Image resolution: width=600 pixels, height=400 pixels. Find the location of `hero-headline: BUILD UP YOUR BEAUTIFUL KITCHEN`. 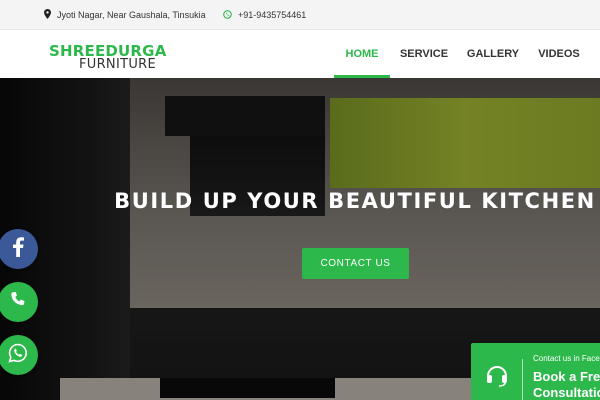

hero-headline: BUILD UP YOUR BEAUTIFUL KITCHEN is located at coordinates (355, 201).